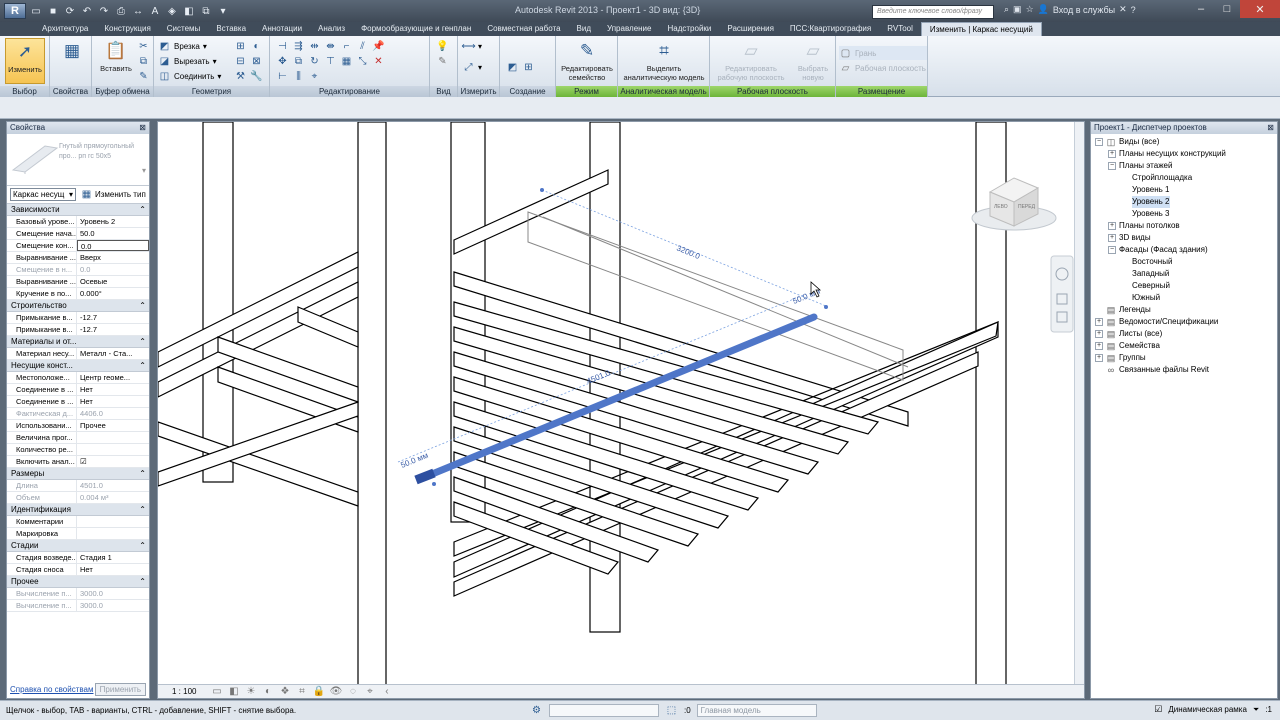 Image resolution: width=1280 pixels, height=720 pixels. What do you see at coordinates (1201, 9) in the screenshot?
I see `minimize-icon: –` at bounding box center [1201, 9].